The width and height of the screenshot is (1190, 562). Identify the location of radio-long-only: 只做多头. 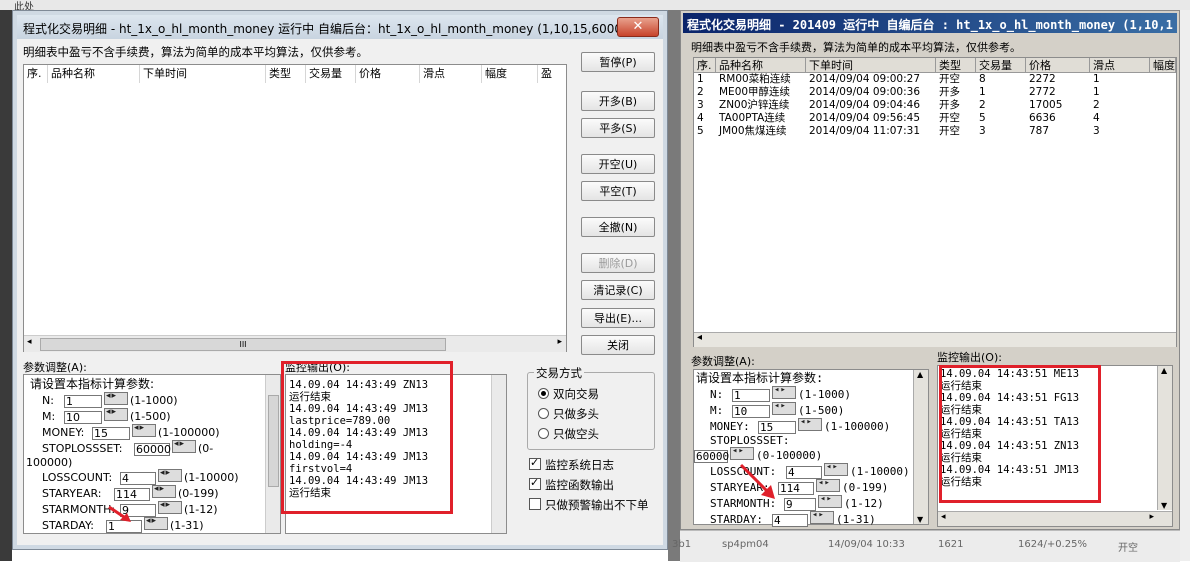
(568, 414).